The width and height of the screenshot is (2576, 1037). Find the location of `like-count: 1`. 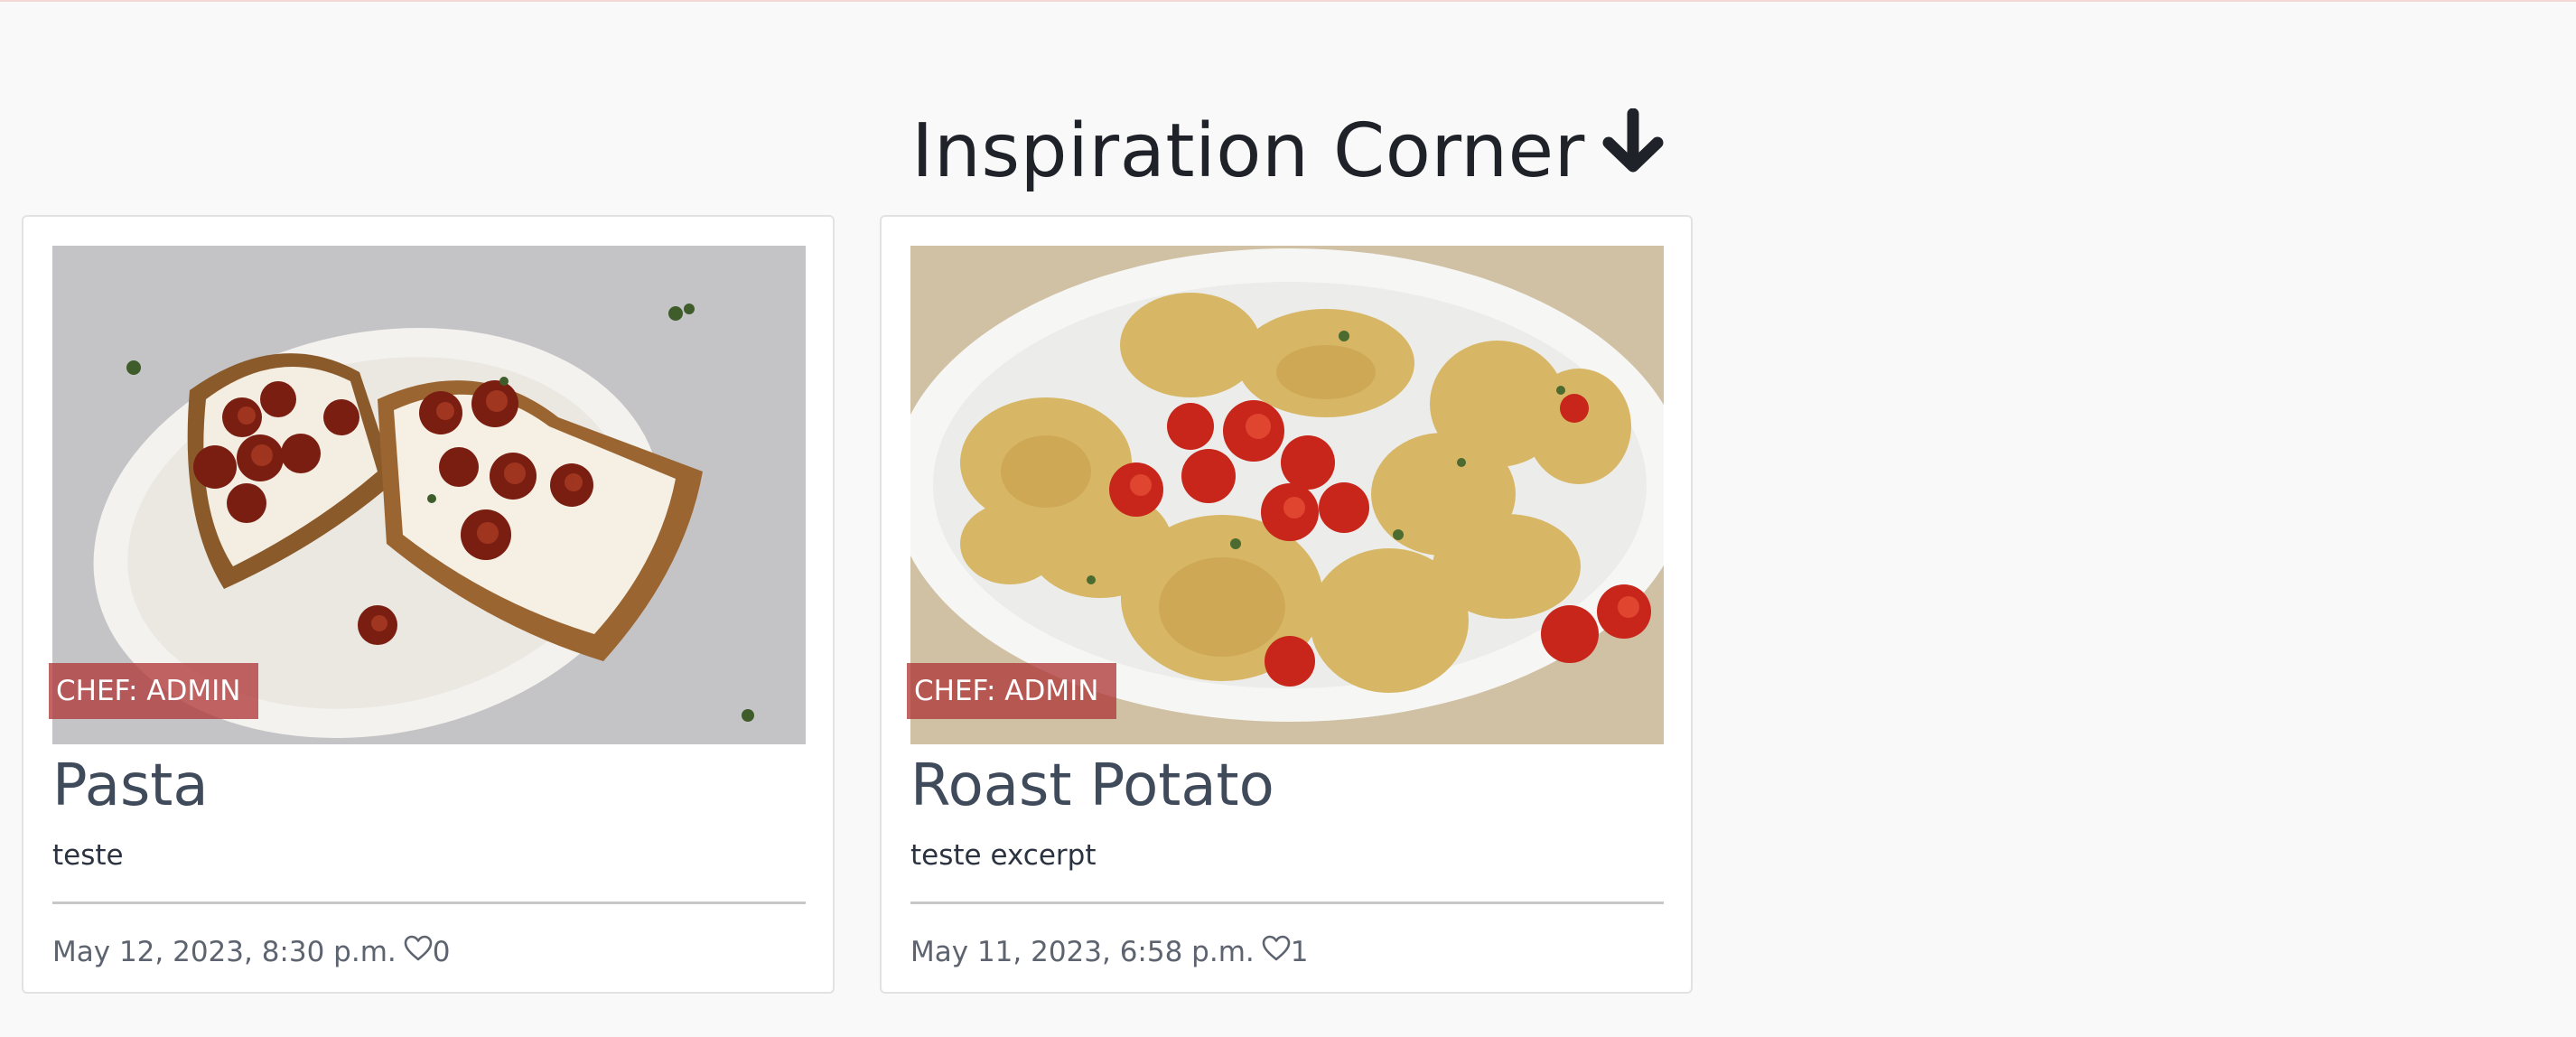

like-count: 1 is located at coordinates (1299, 952).